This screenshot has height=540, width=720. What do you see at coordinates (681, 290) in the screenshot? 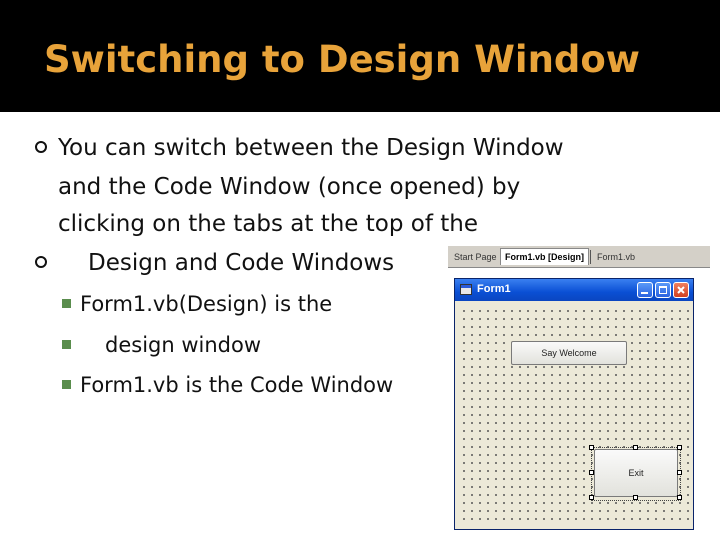
I see `close-icon` at bounding box center [681, 290].